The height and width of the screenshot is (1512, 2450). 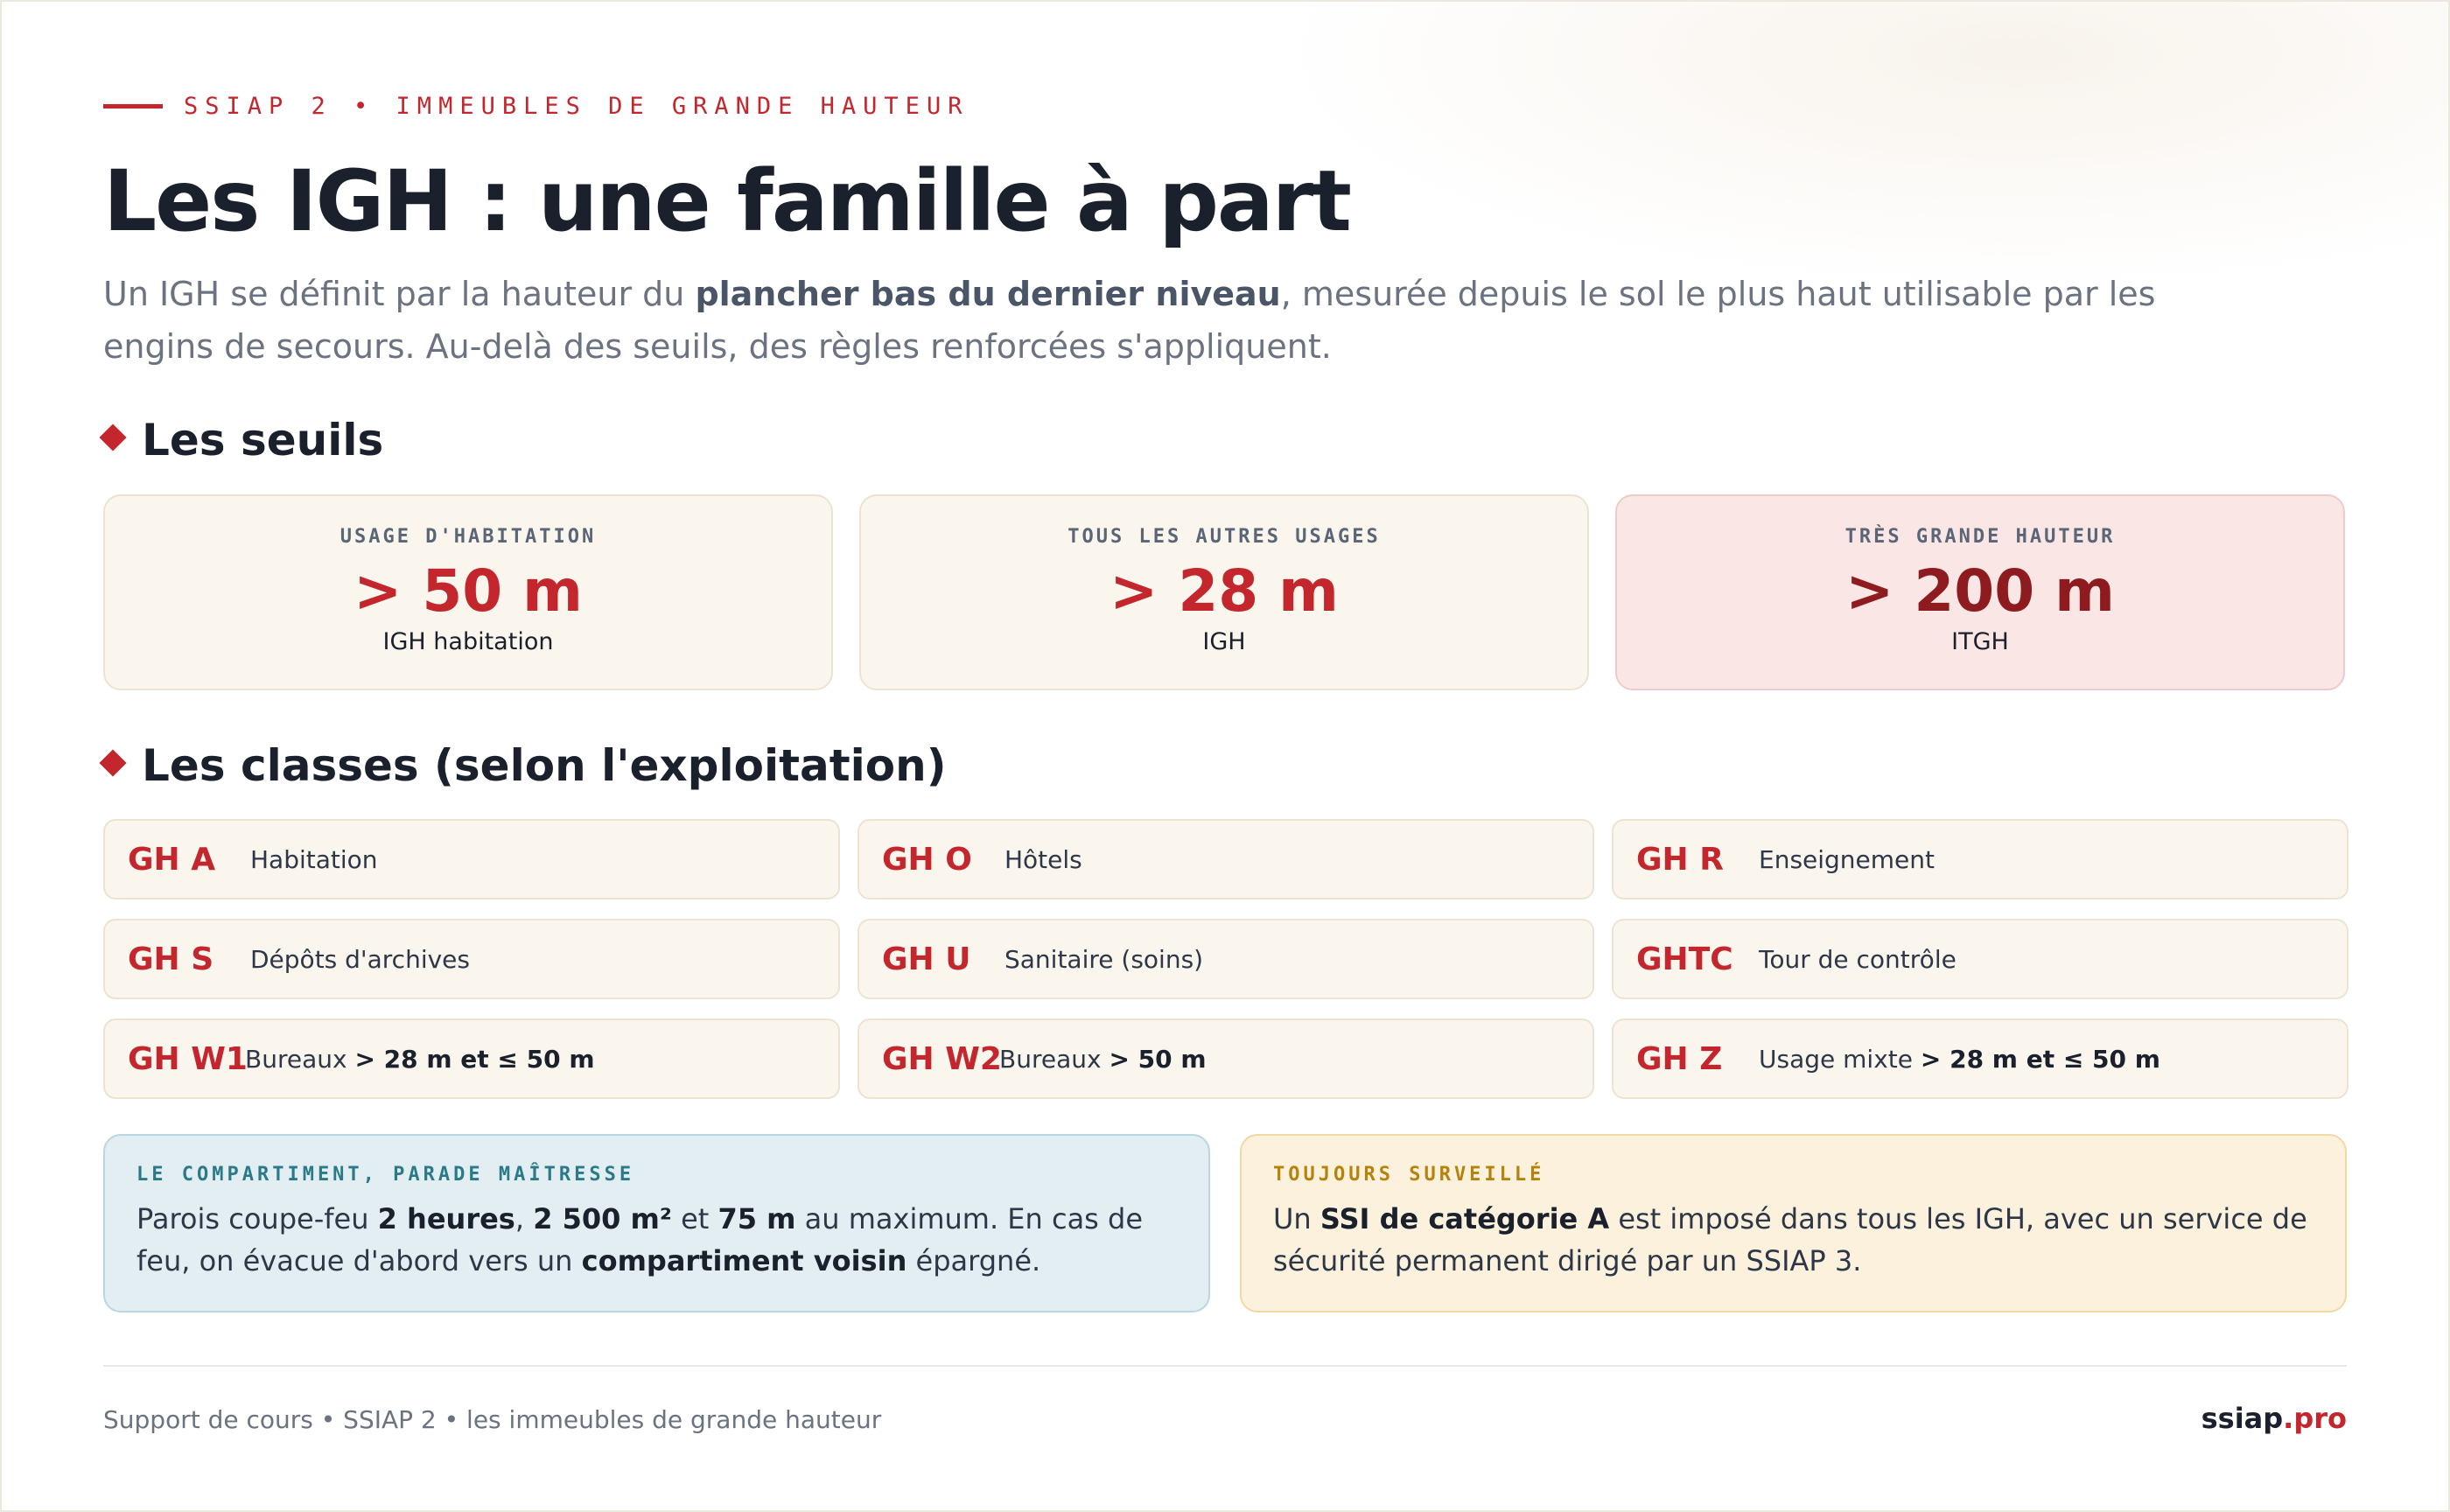 What do you see at coordinates (171, 959) in the screenshot?
I see `class-code: GH S` at bounding box center [171, 959].